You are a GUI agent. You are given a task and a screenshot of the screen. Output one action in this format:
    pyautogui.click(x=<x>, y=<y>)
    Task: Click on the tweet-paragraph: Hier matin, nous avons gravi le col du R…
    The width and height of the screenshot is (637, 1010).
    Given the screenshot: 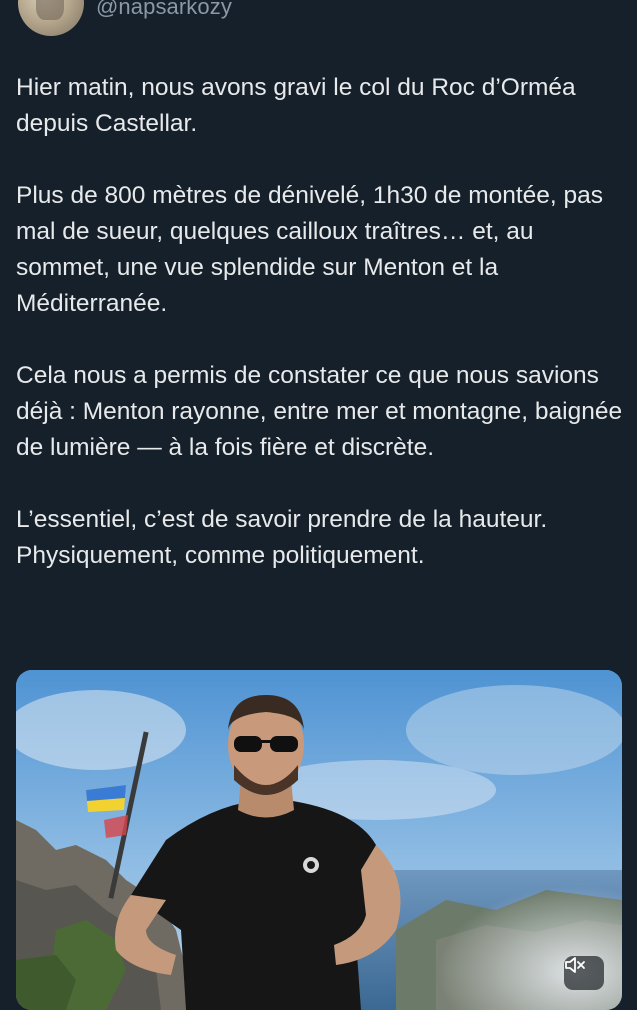 What is the action you would take?
    pyautogui.click(x=296, y=105)
    